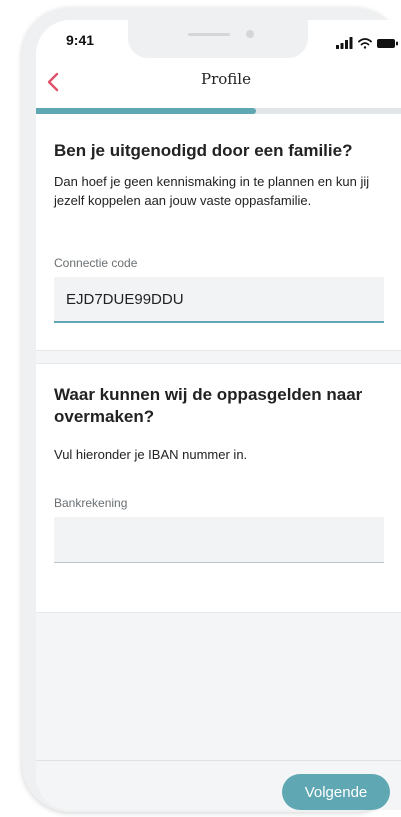 The width and height of the screenshot is (401, 817). Describe the element at coordinates (344, 43) in the screenshot. I see `signal-icon` at that location.